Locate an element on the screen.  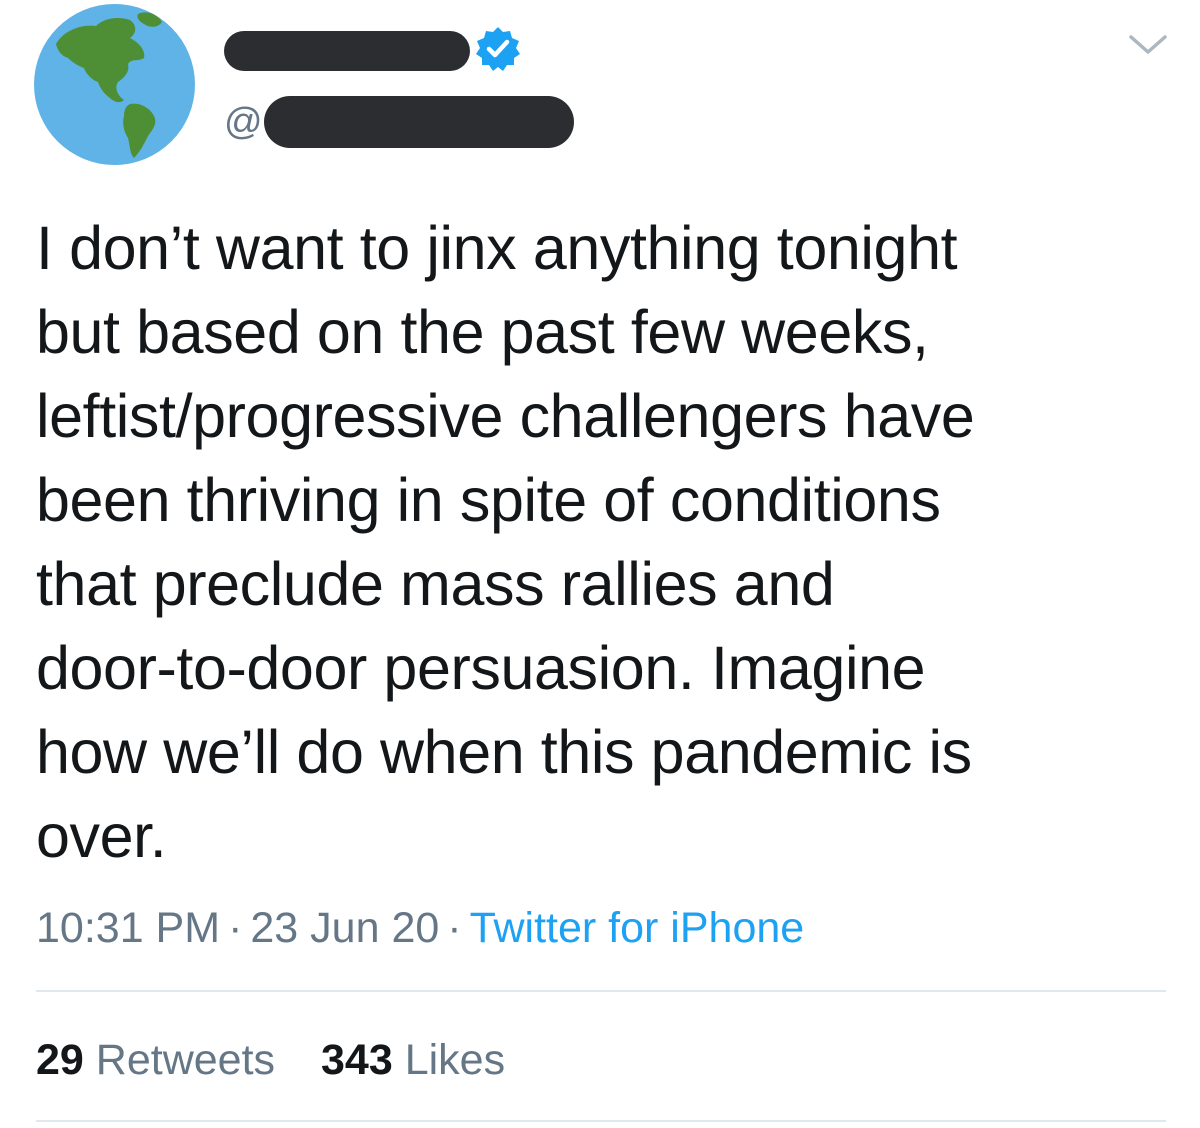
likes-label: Likes is located at coordinates (455, 1060).